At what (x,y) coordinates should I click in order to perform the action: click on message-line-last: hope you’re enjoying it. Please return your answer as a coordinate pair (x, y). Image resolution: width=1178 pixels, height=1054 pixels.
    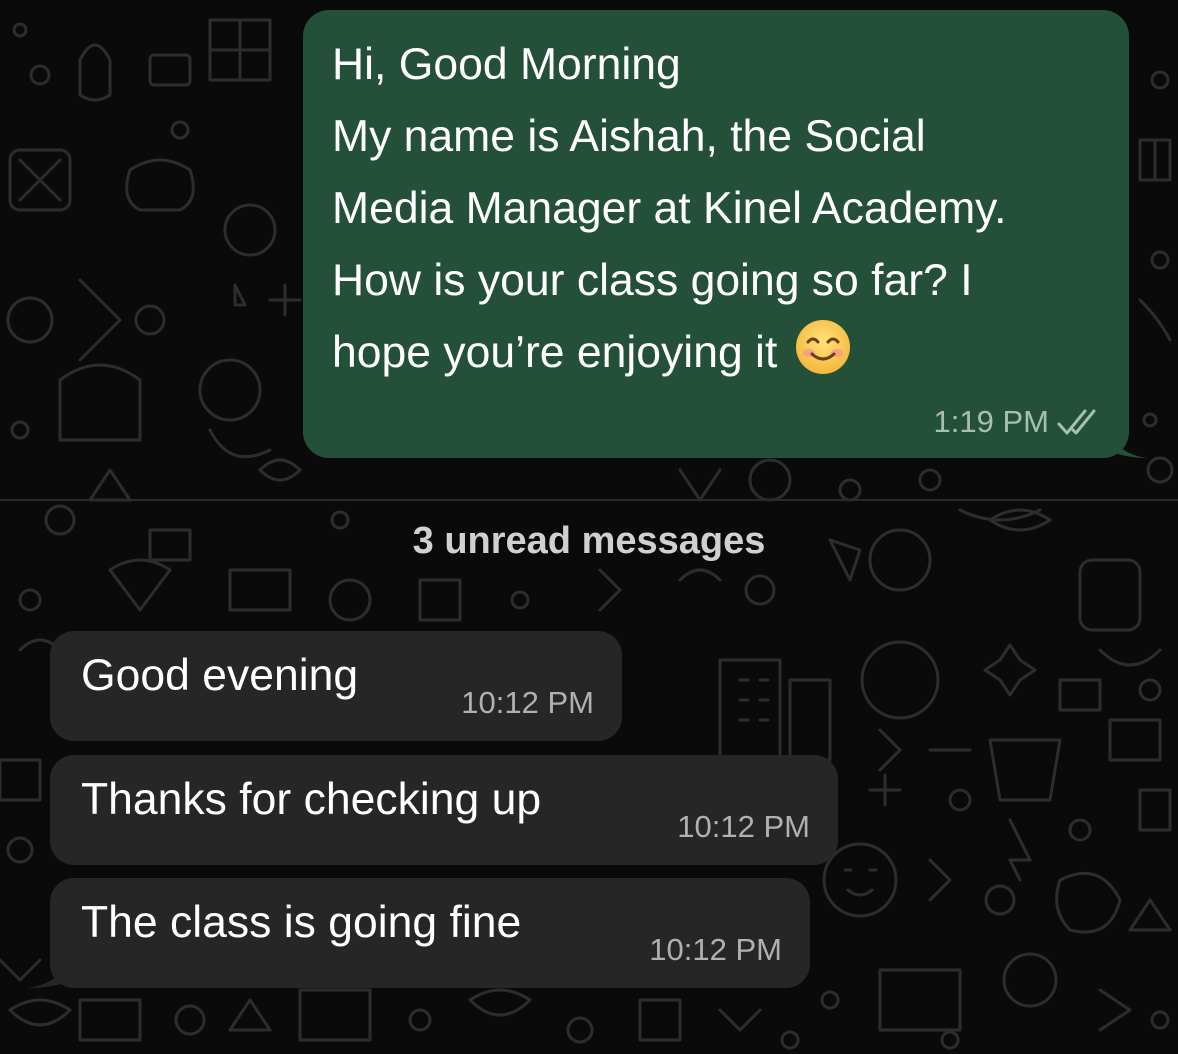
    Looking at the image, I should click on (716, 353).